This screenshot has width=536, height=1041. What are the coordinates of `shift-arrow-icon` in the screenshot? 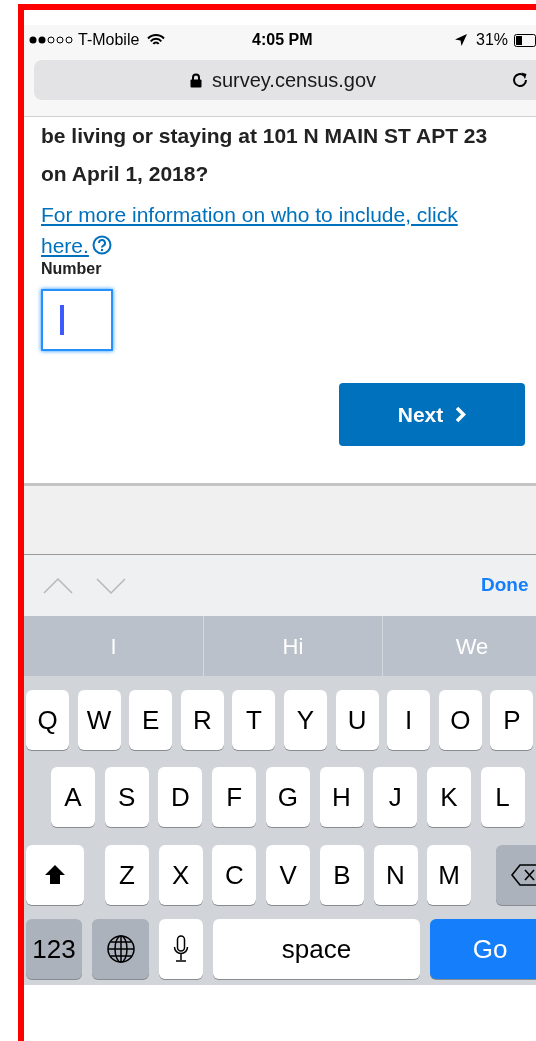 It's located at (55, 875).